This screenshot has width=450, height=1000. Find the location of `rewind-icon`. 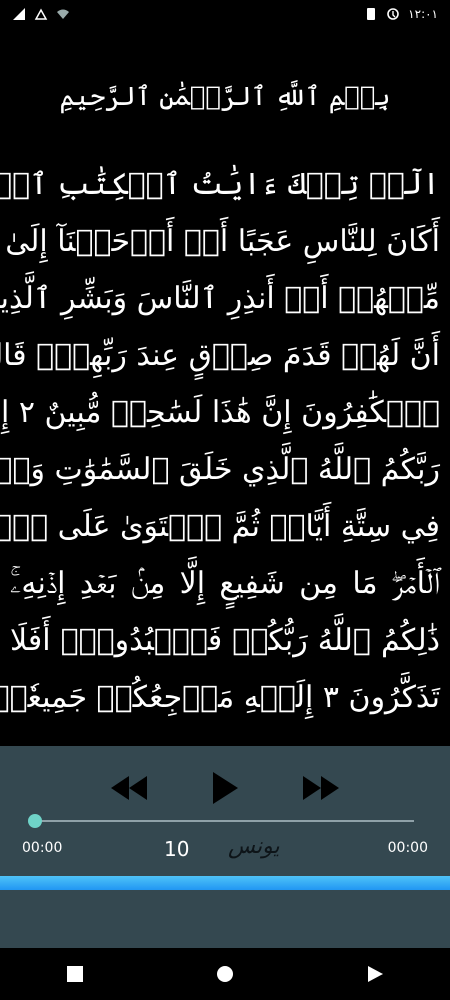

rewind-icon is located at coordinates (129, 788).